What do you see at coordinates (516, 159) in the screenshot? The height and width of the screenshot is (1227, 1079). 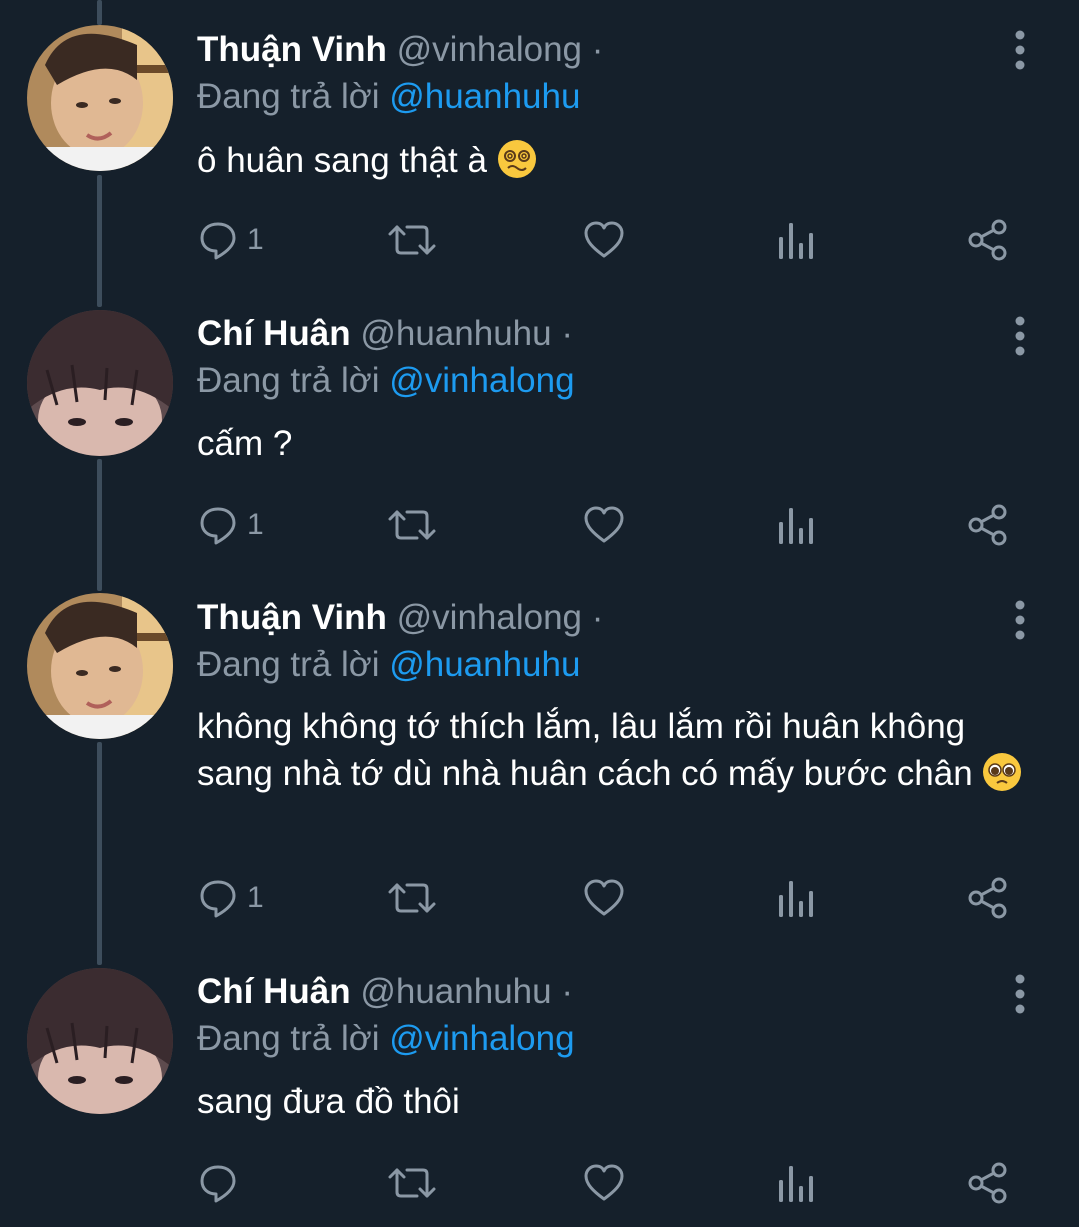 I see `woozy-face-emoji-icon` at bounding box center [516, 159].